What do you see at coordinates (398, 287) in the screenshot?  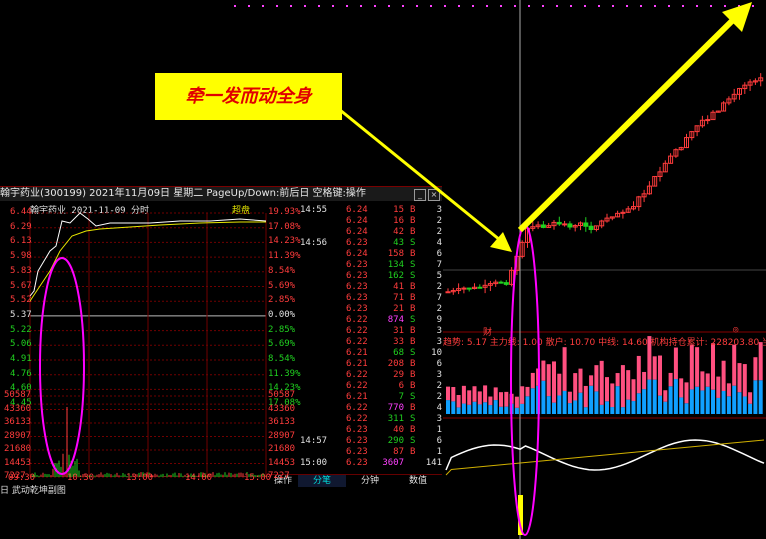 I see `trade-v: 41` at bounding box center [398, 287].